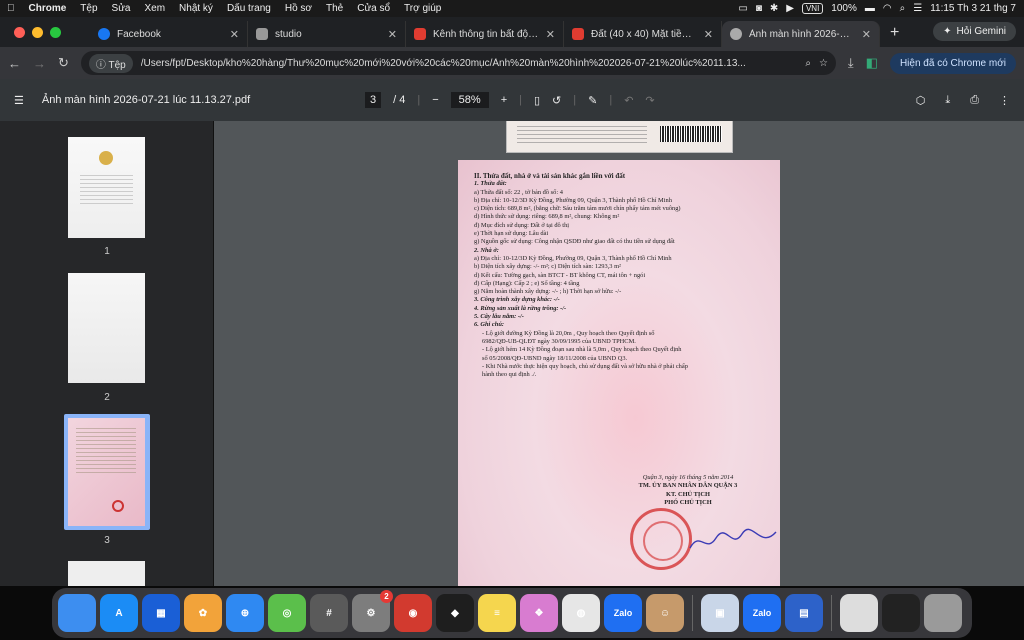  Describe the element at coordinates (455, 613) in the screenshot. I see `binance-icon: ◆` at that location.